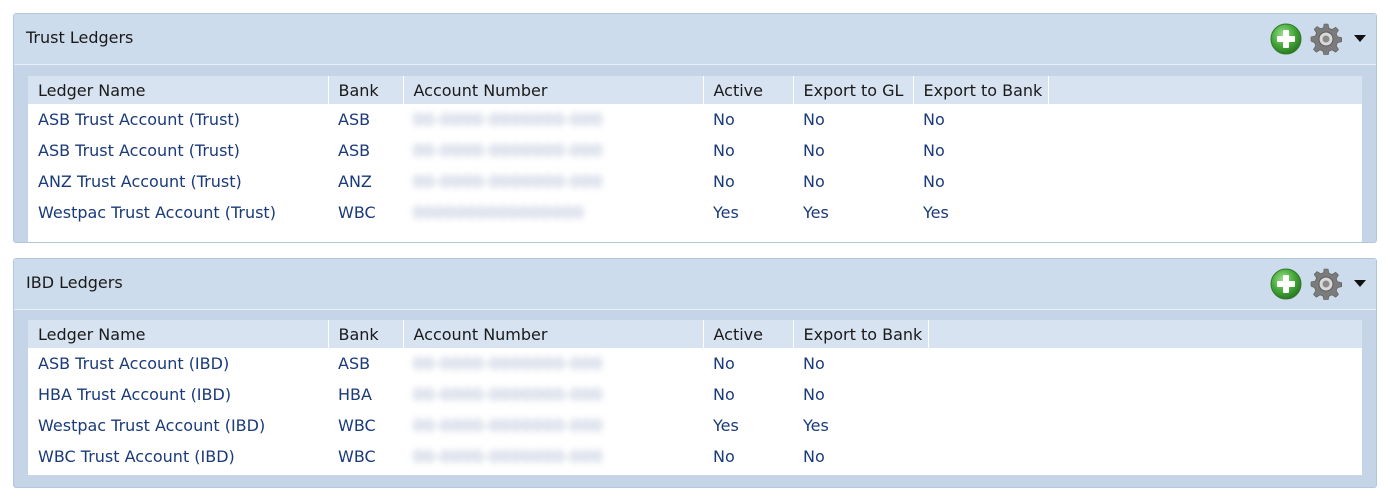 This screenshot has width=1390, height=498. What do you see at coordinates (178, 212) in the screenshot?
I see `ledger-name-cell: Westpac Trust Account (Trust)` at bounding box center [178, 212].